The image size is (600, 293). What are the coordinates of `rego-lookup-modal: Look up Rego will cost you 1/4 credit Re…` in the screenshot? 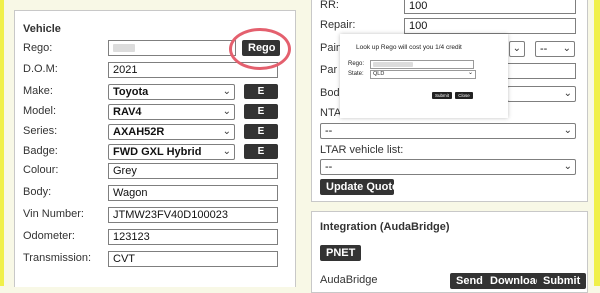 It's located at (424, 76).